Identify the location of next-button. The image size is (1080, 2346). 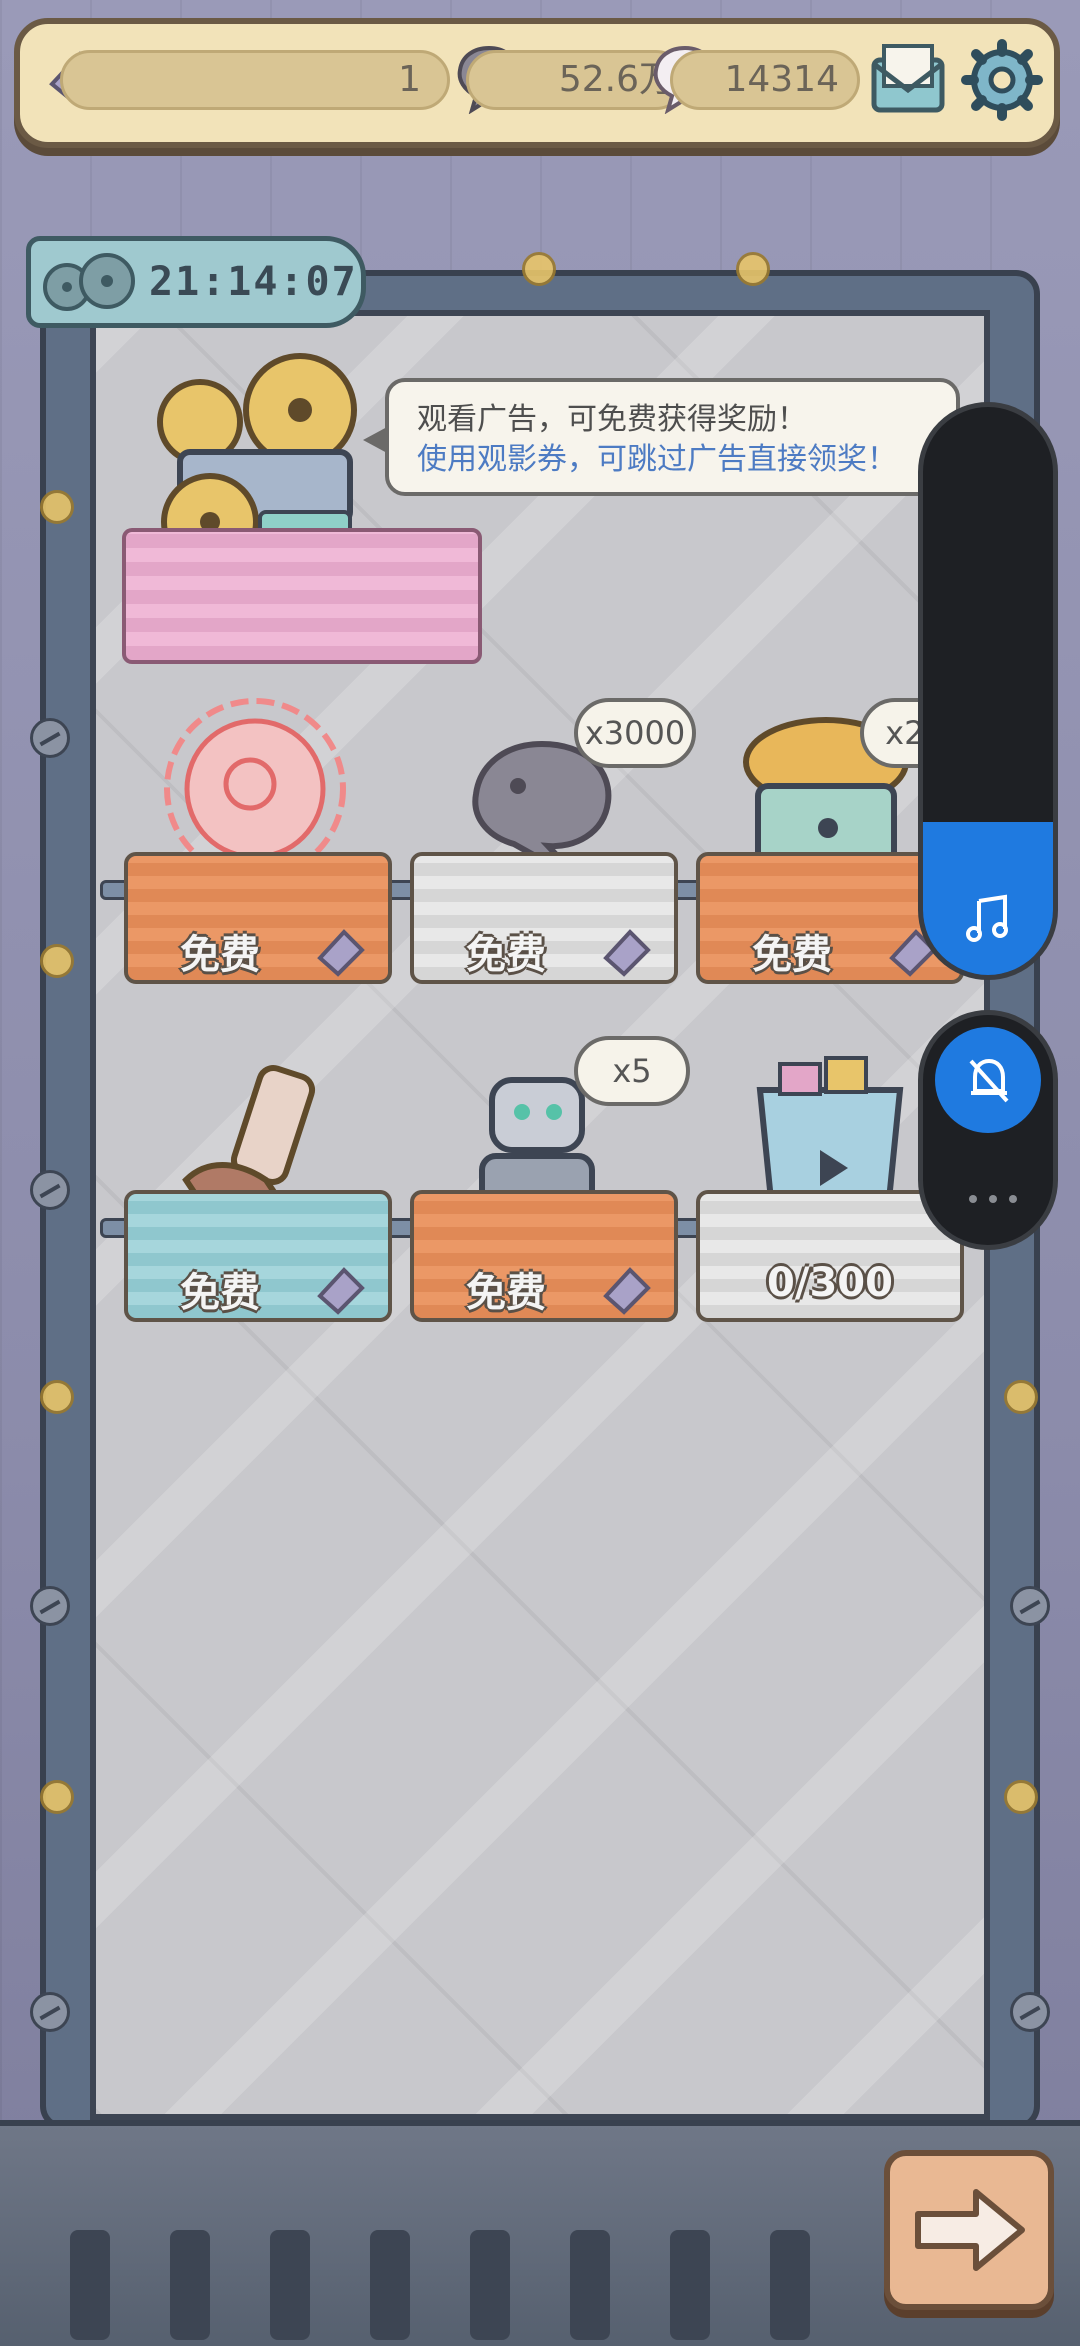
(969, 2230).